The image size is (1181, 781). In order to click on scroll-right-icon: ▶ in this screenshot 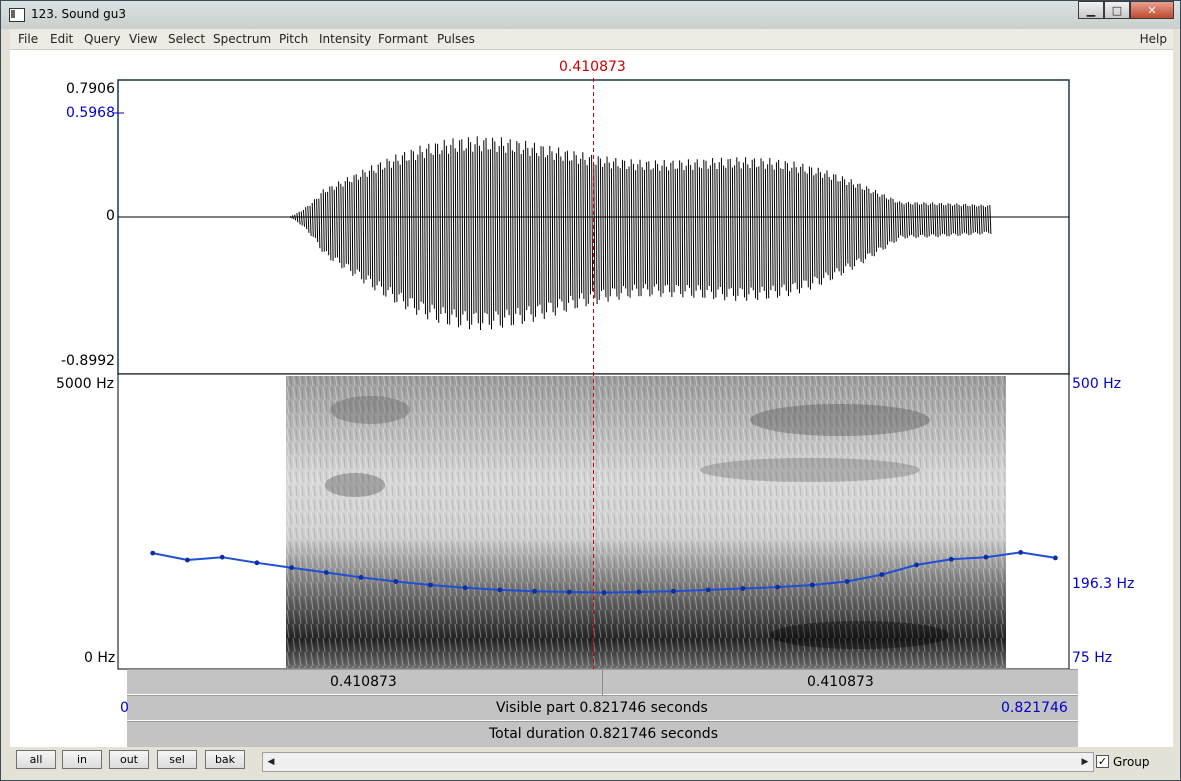, I will do `click(1085, 762)`.